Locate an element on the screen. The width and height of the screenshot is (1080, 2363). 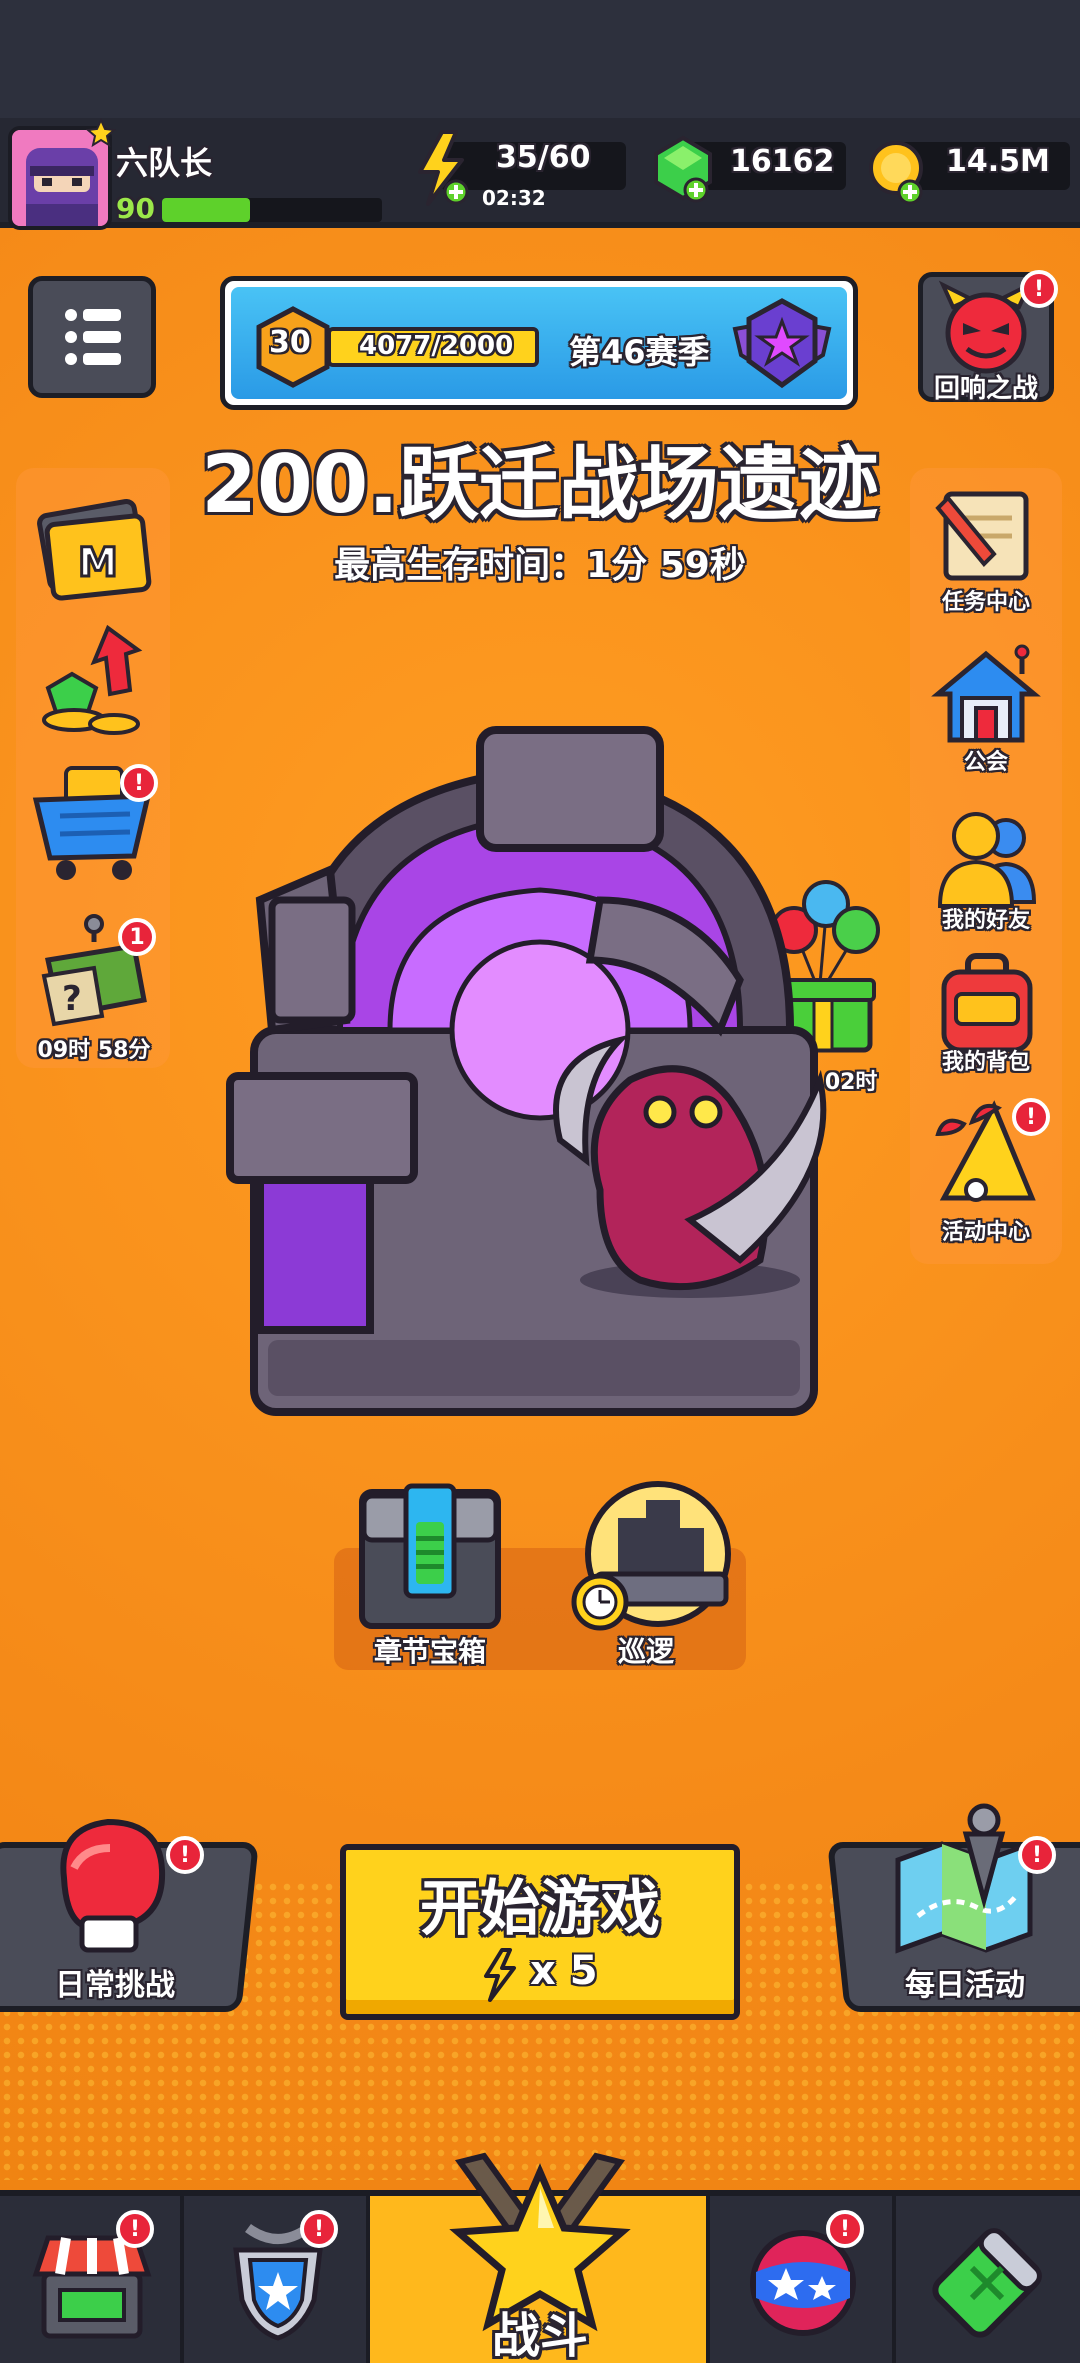
energy-value: 35/60 is located at coordinates (543, 157).